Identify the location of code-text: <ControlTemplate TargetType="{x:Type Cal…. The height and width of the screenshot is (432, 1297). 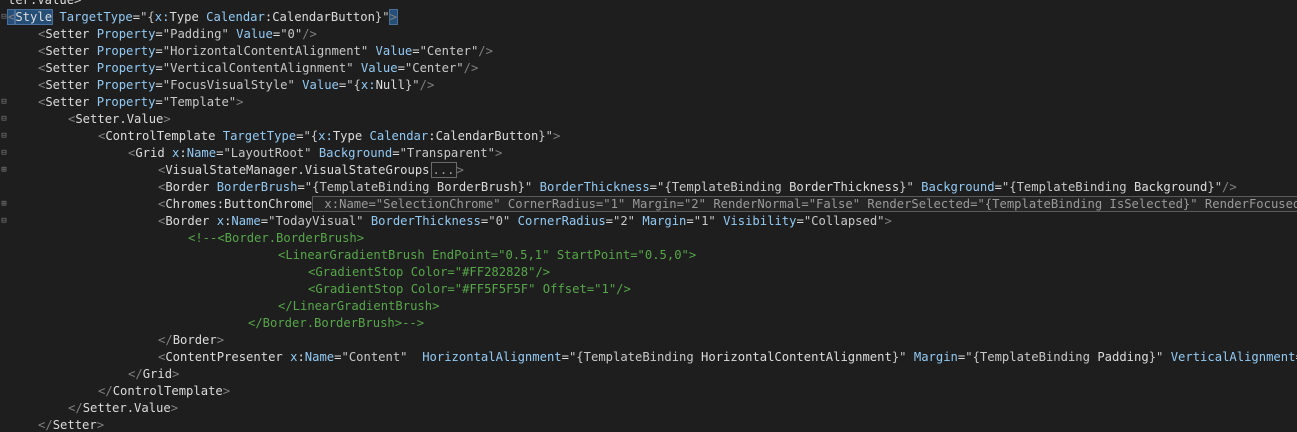
(329, 136).